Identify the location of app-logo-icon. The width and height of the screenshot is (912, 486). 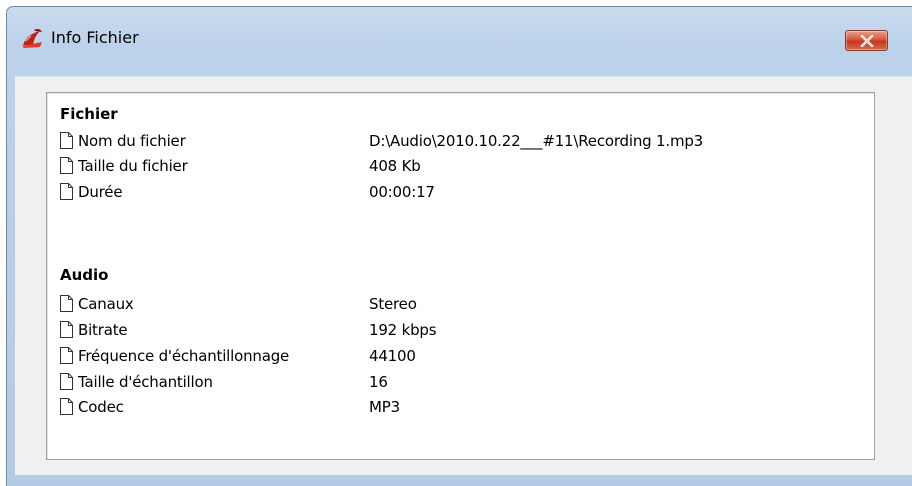
(32, 38).